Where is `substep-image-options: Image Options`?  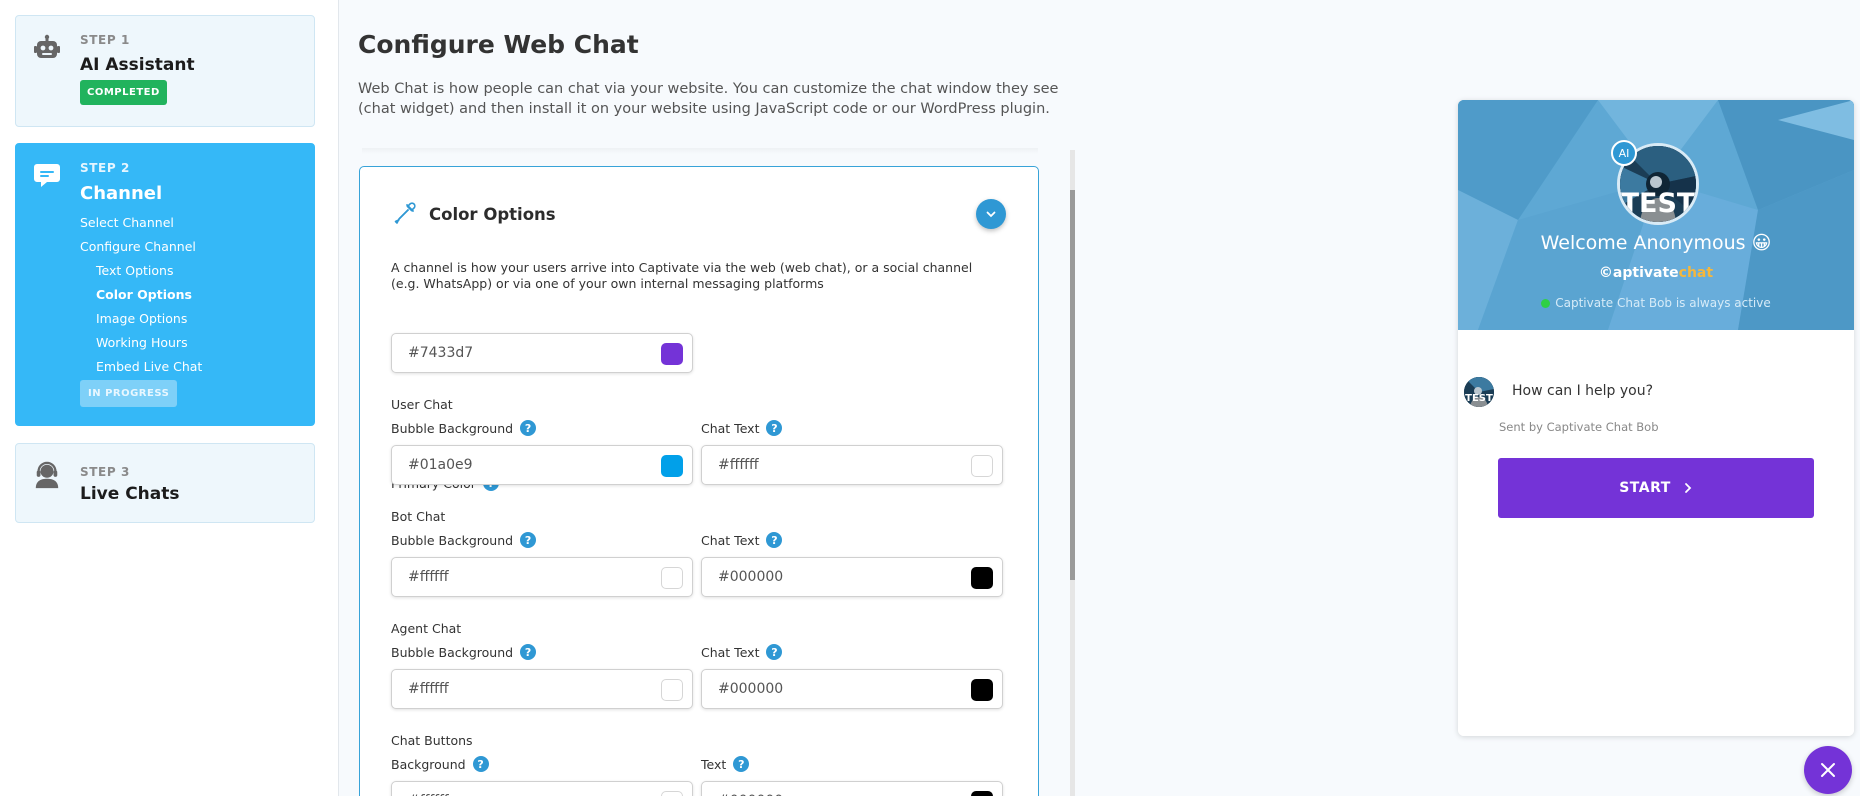
substep-image-options: Image Options is located at coordinates (141, 319).